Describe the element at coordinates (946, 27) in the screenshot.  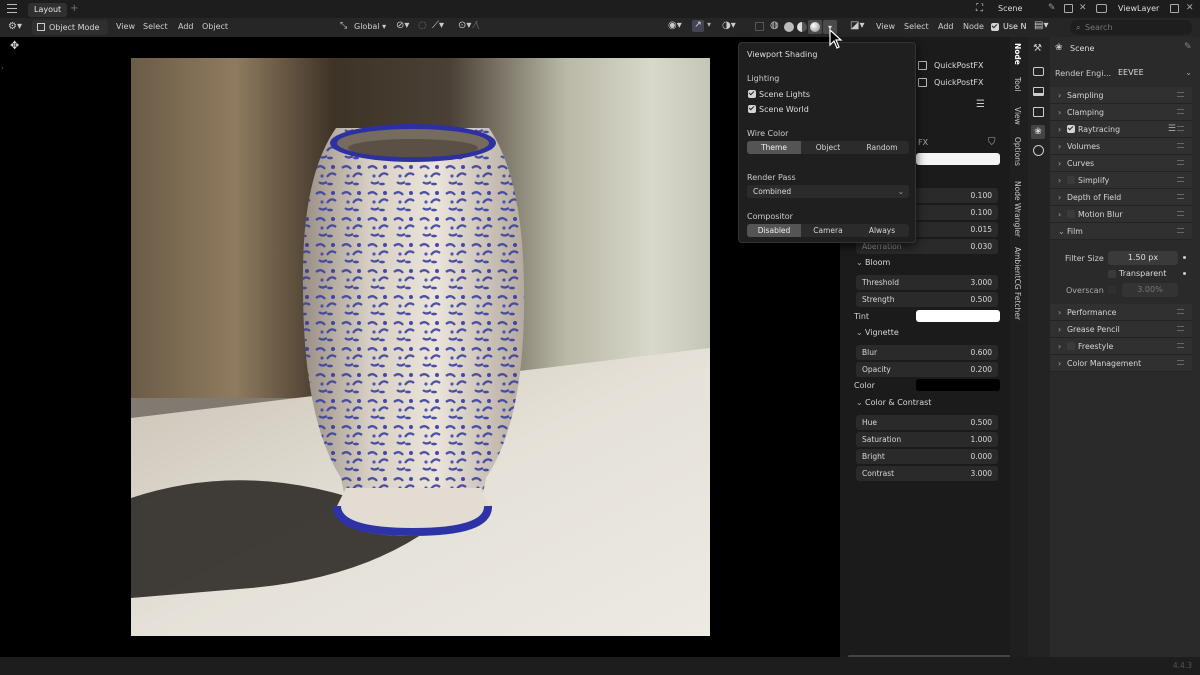
I see `node-menu-add: Add` at that location.